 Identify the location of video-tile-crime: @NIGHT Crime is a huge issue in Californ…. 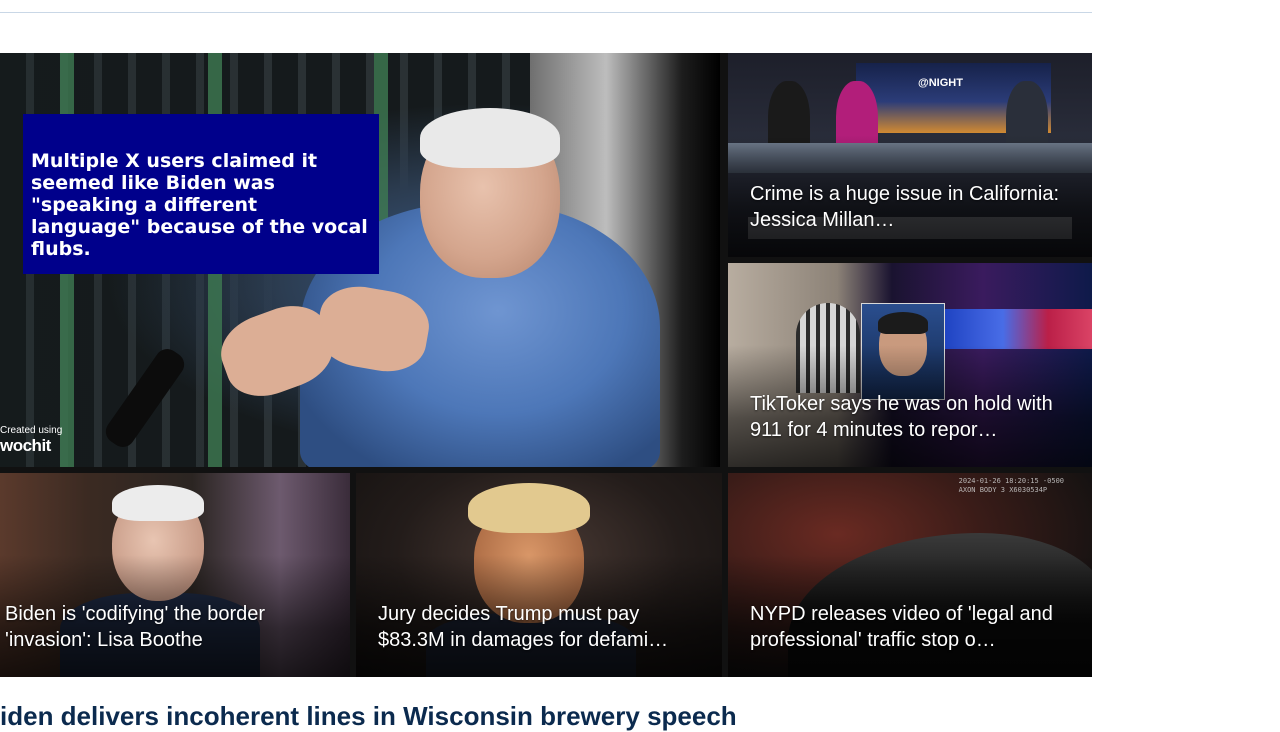
(910, 155).